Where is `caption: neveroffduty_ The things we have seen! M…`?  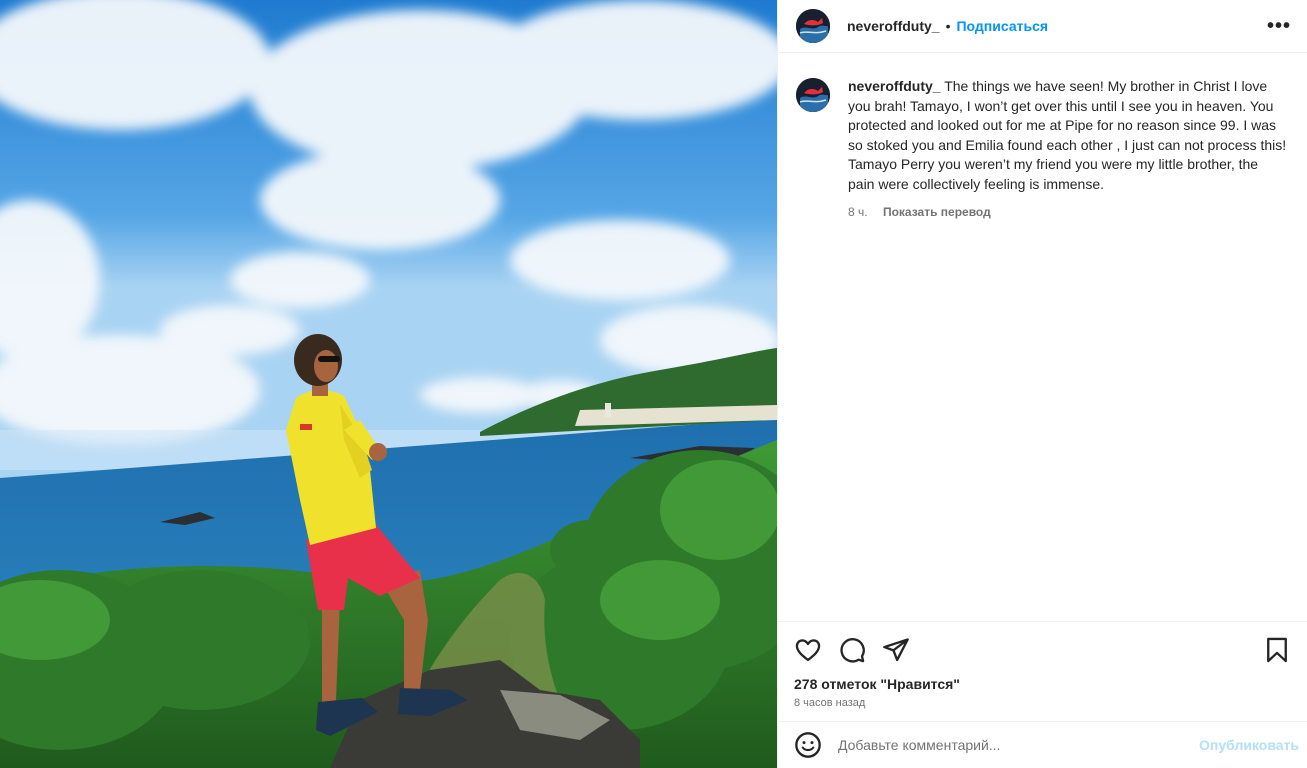
caption: neveroffduty_ The things we have seen! M… is located at coordinates (1042, 150).